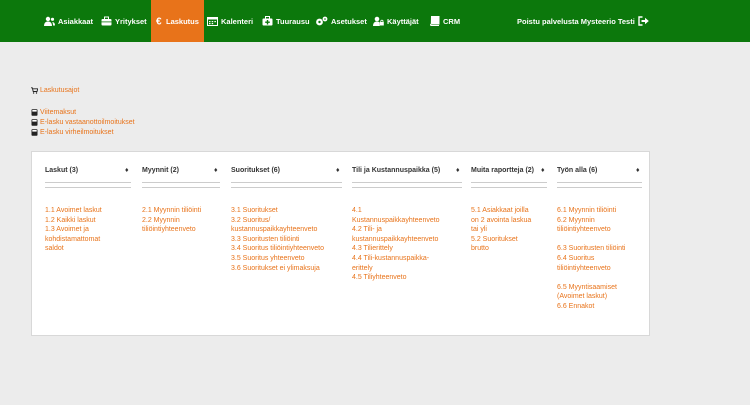  I want to click on report-link: brutto, so click(501, 249).